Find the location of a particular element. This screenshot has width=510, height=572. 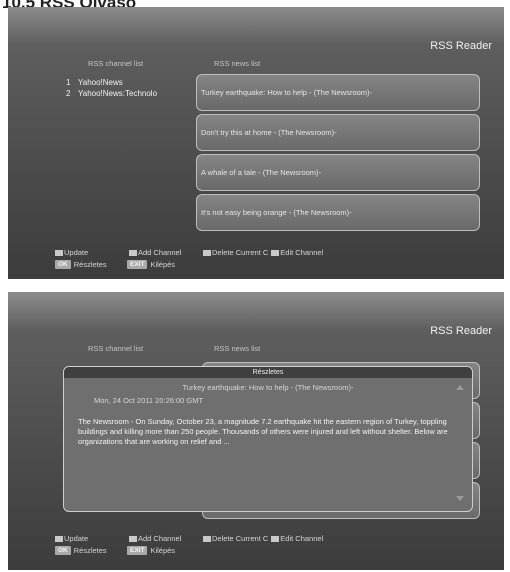

scroll-up-icon is located at coordinates (460, 387).